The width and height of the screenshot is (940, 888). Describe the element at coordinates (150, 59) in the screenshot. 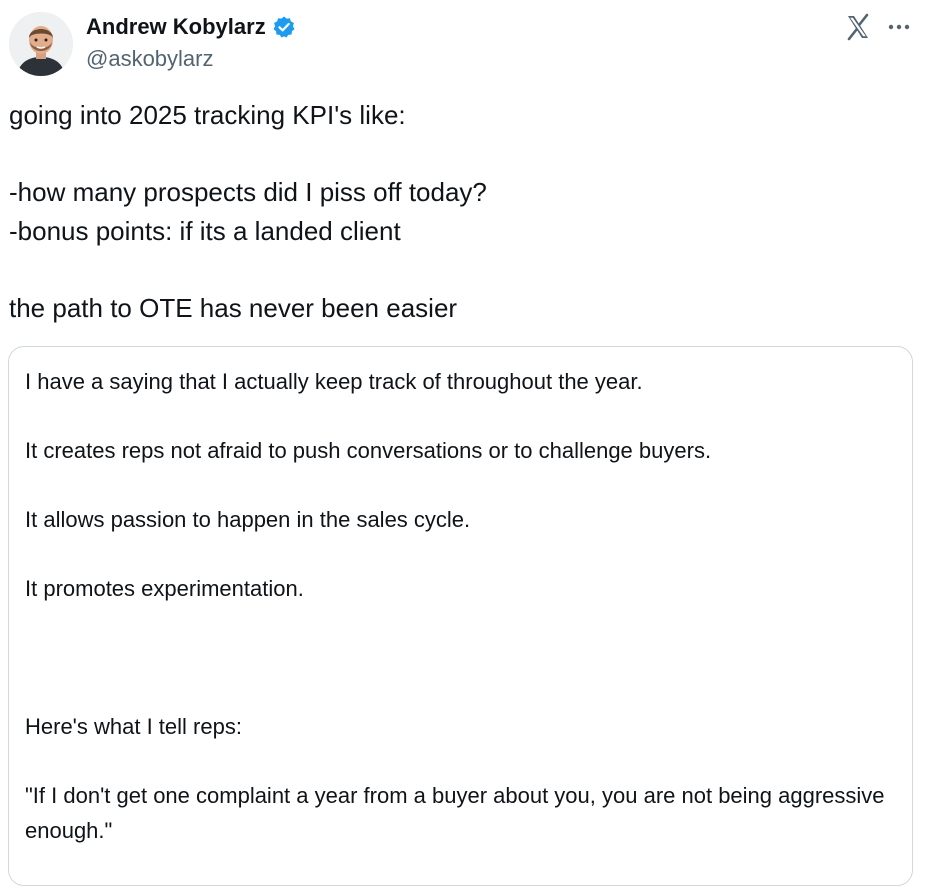

I see `author-handle: @askobylarz` at that location.